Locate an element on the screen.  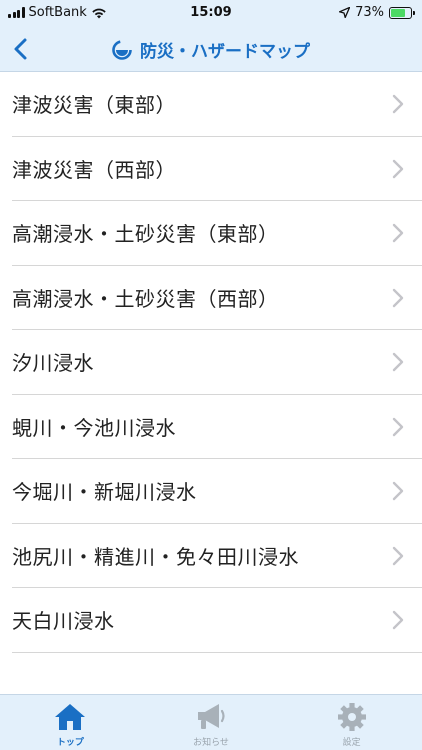
list-item: 津波災害（東部） is located at coordinates (217, 104).